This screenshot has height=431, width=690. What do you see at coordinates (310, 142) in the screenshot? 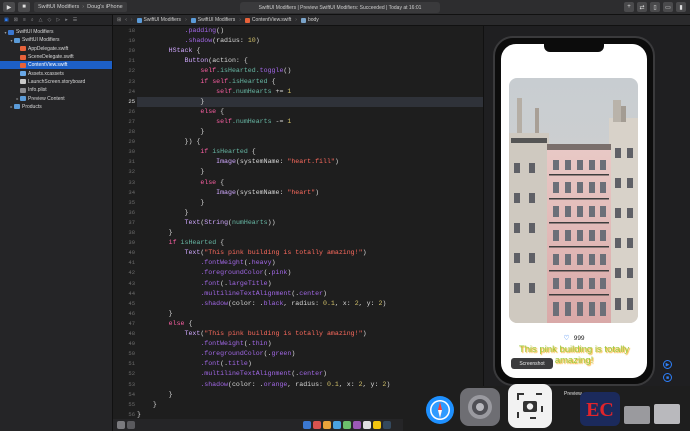
I see `code-line: }) {` at bounding box center [310, 142].